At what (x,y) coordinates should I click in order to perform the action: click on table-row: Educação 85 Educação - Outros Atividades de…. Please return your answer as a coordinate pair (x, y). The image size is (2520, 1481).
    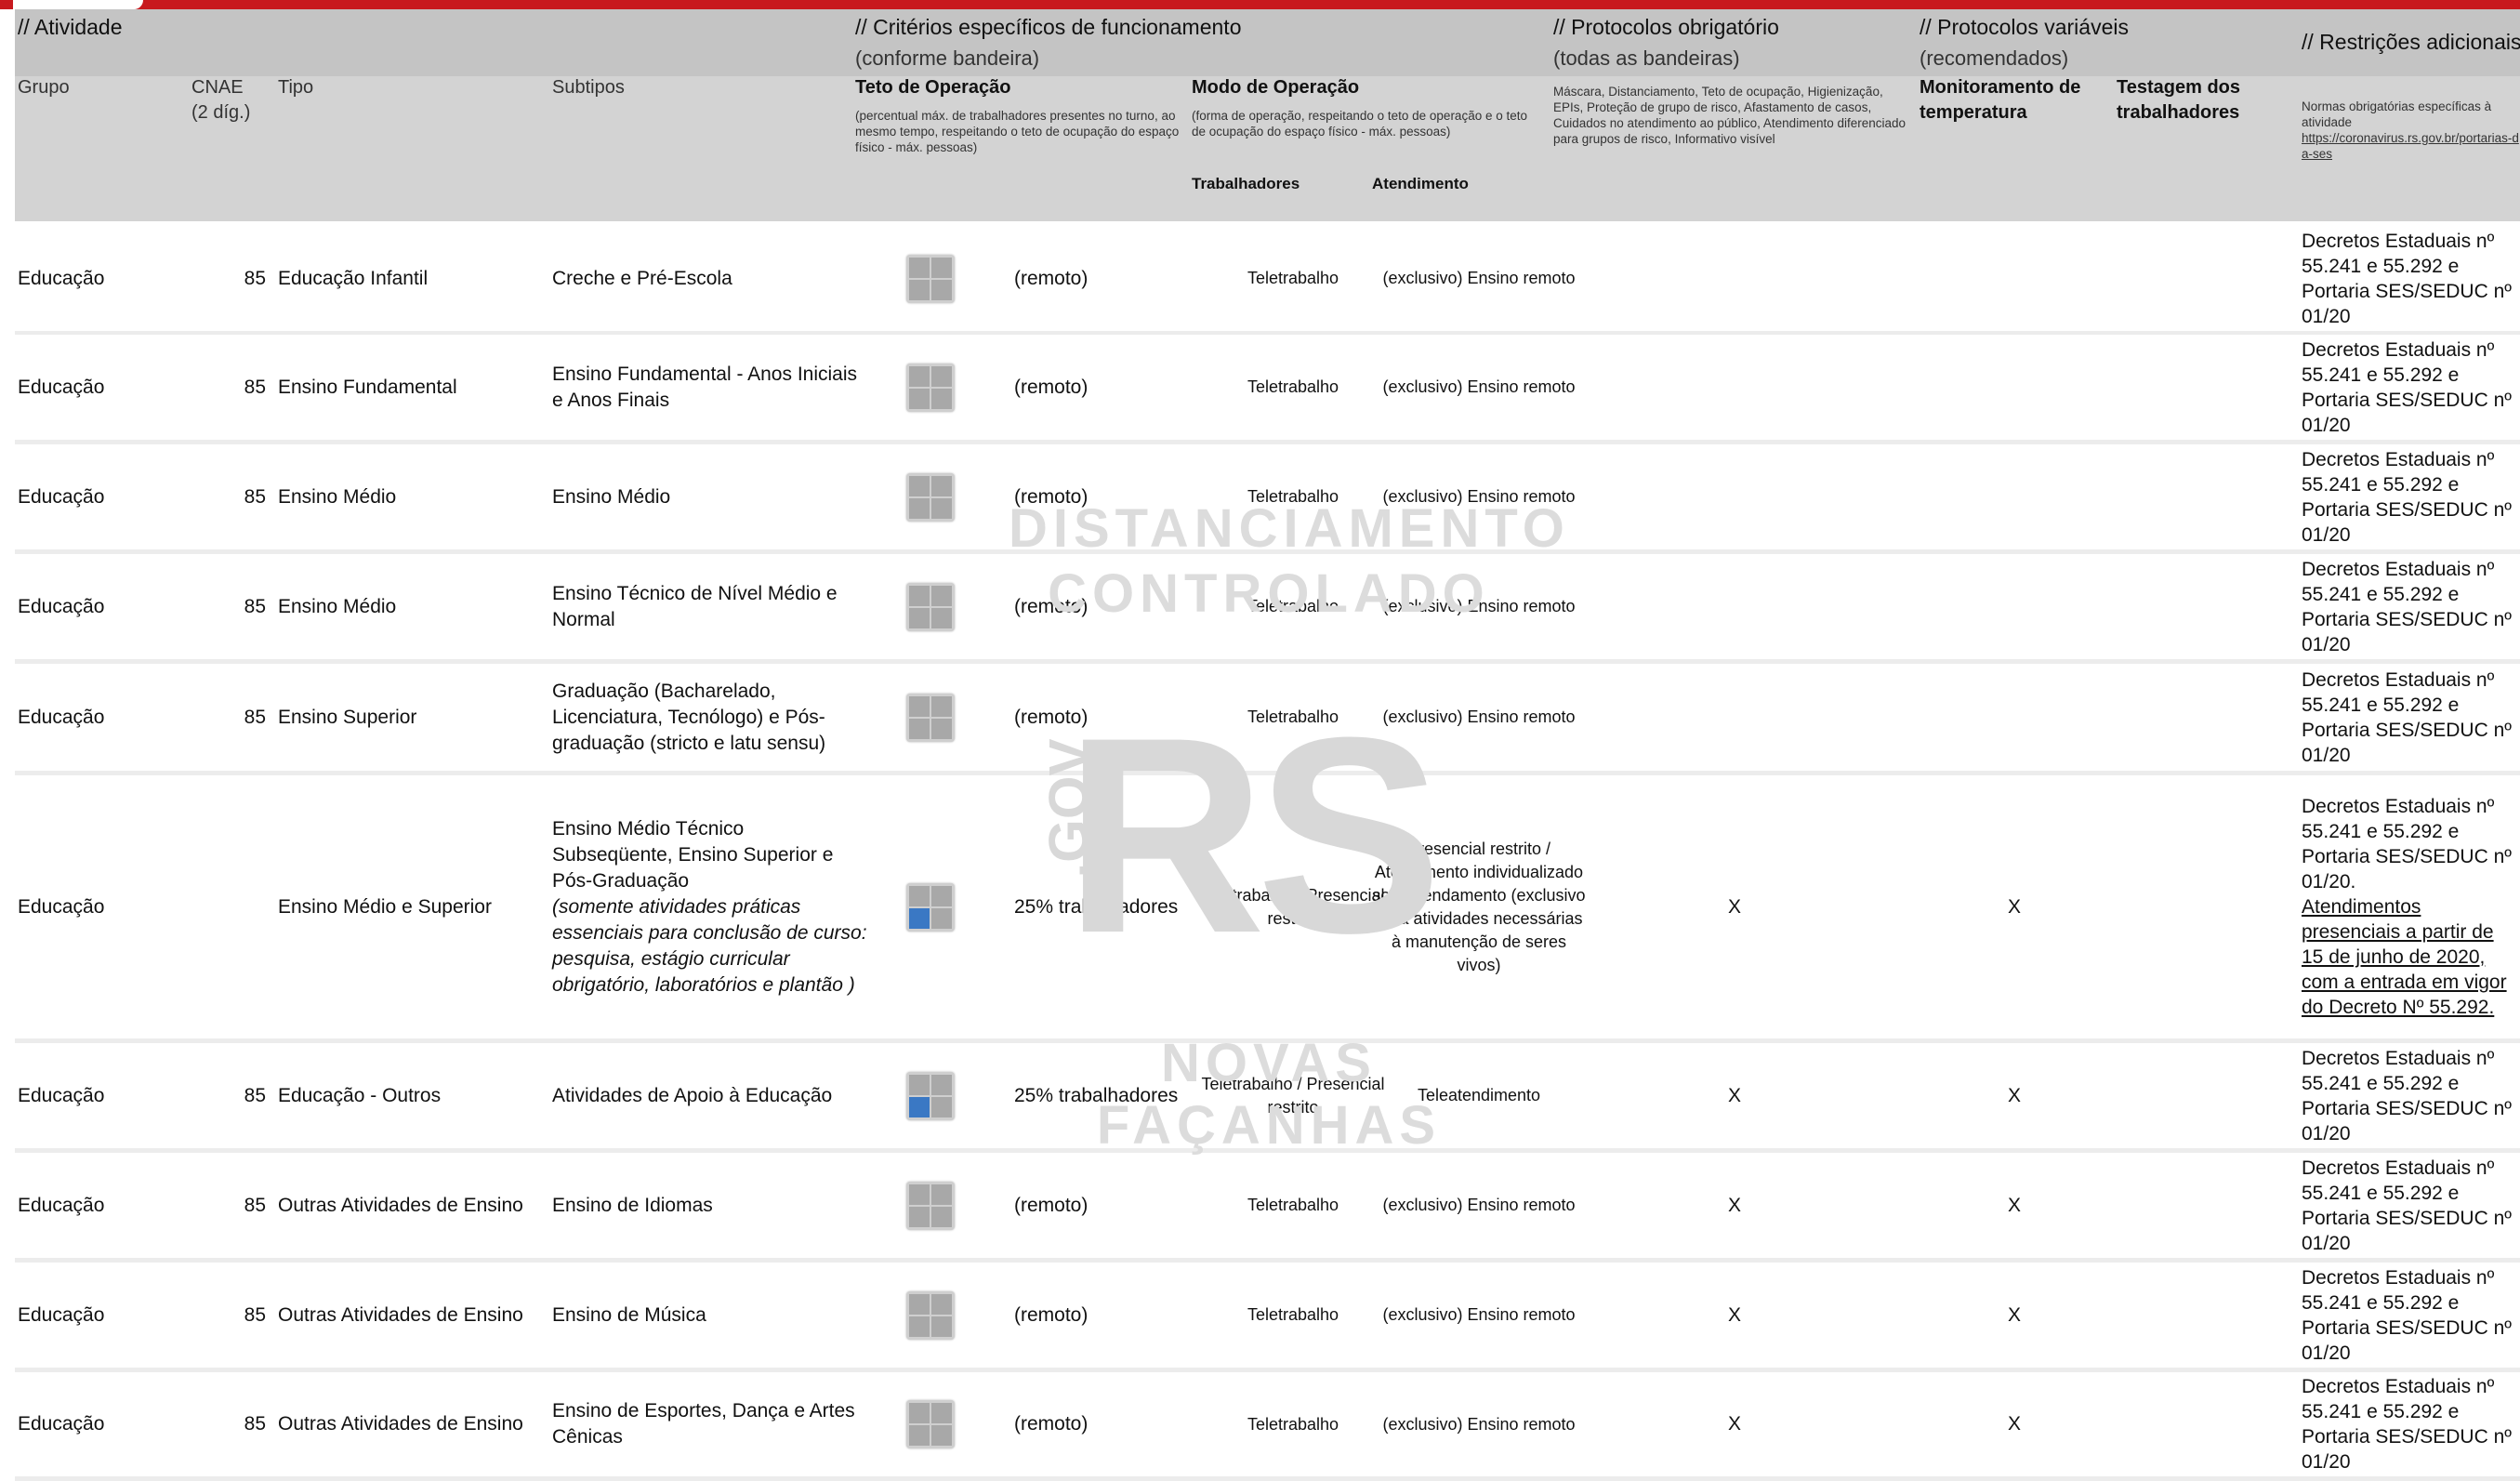
    Looking at the image, I should click on (1267, 1098).